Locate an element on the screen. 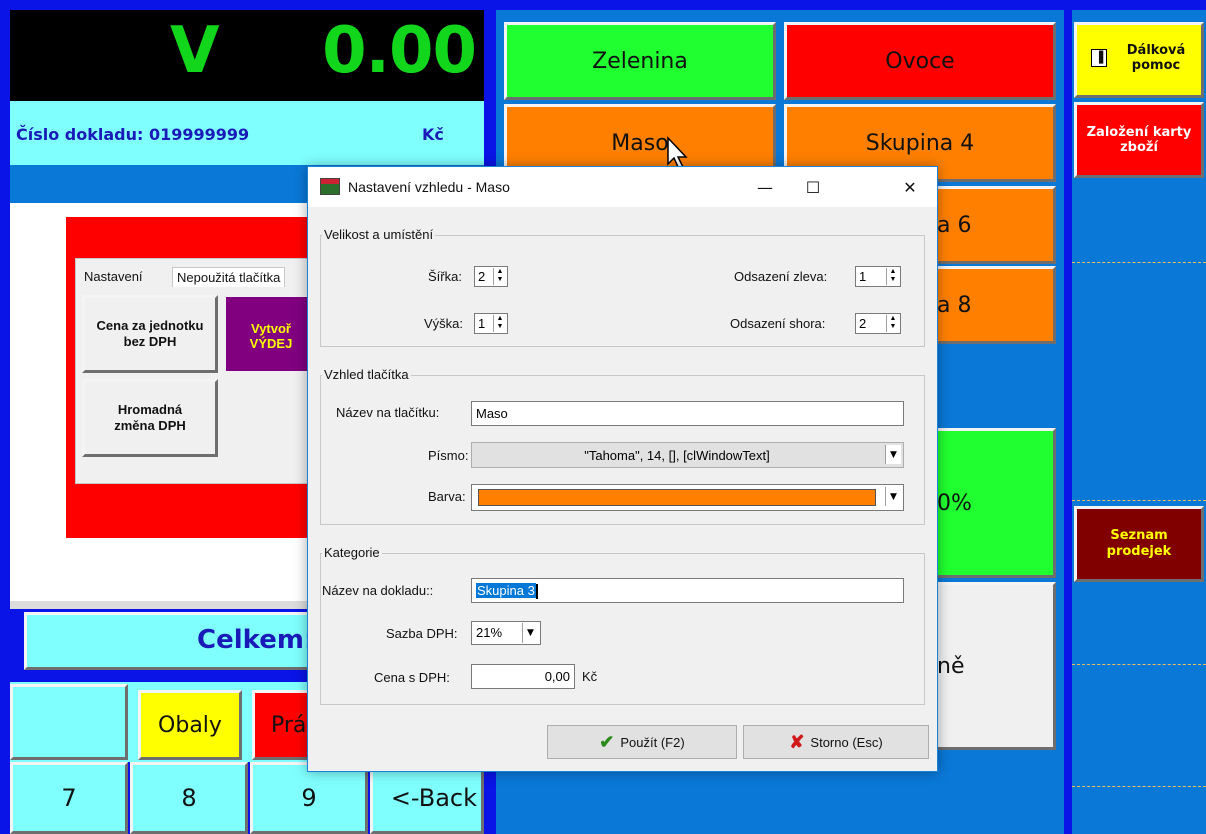 The height and width of the screenshot is (834, 1206). remote-help-button: ▐ Dálková pomoc is located at coordinates (1139, 60).